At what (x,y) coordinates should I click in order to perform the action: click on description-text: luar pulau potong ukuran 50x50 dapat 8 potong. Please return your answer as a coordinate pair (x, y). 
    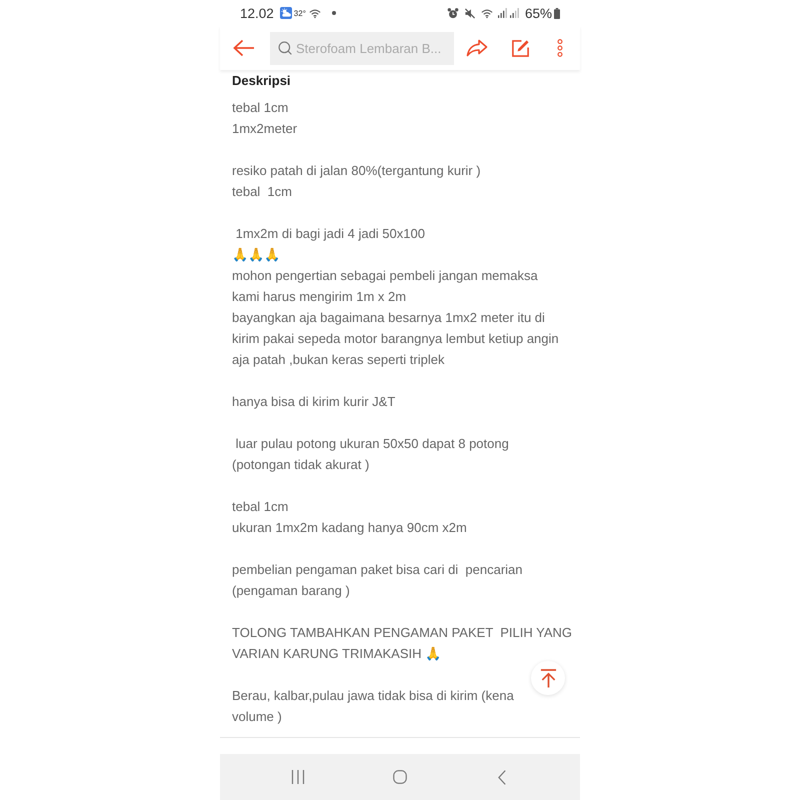
    Looking at the image, I should click on (371, 444).